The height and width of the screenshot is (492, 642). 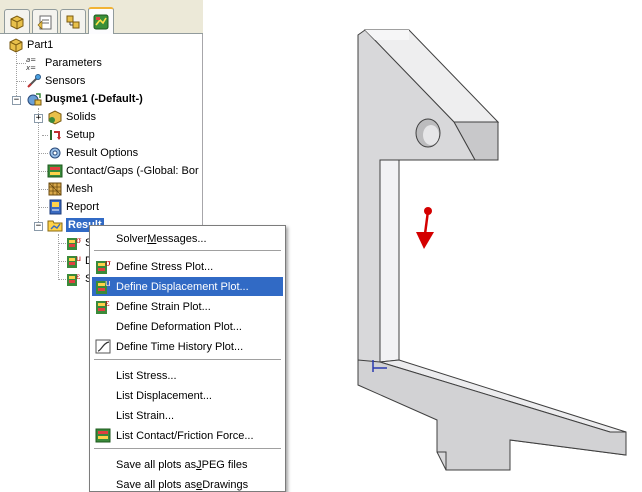 I want to click on tree-item-label: Solids, so click(x=81, y=117).